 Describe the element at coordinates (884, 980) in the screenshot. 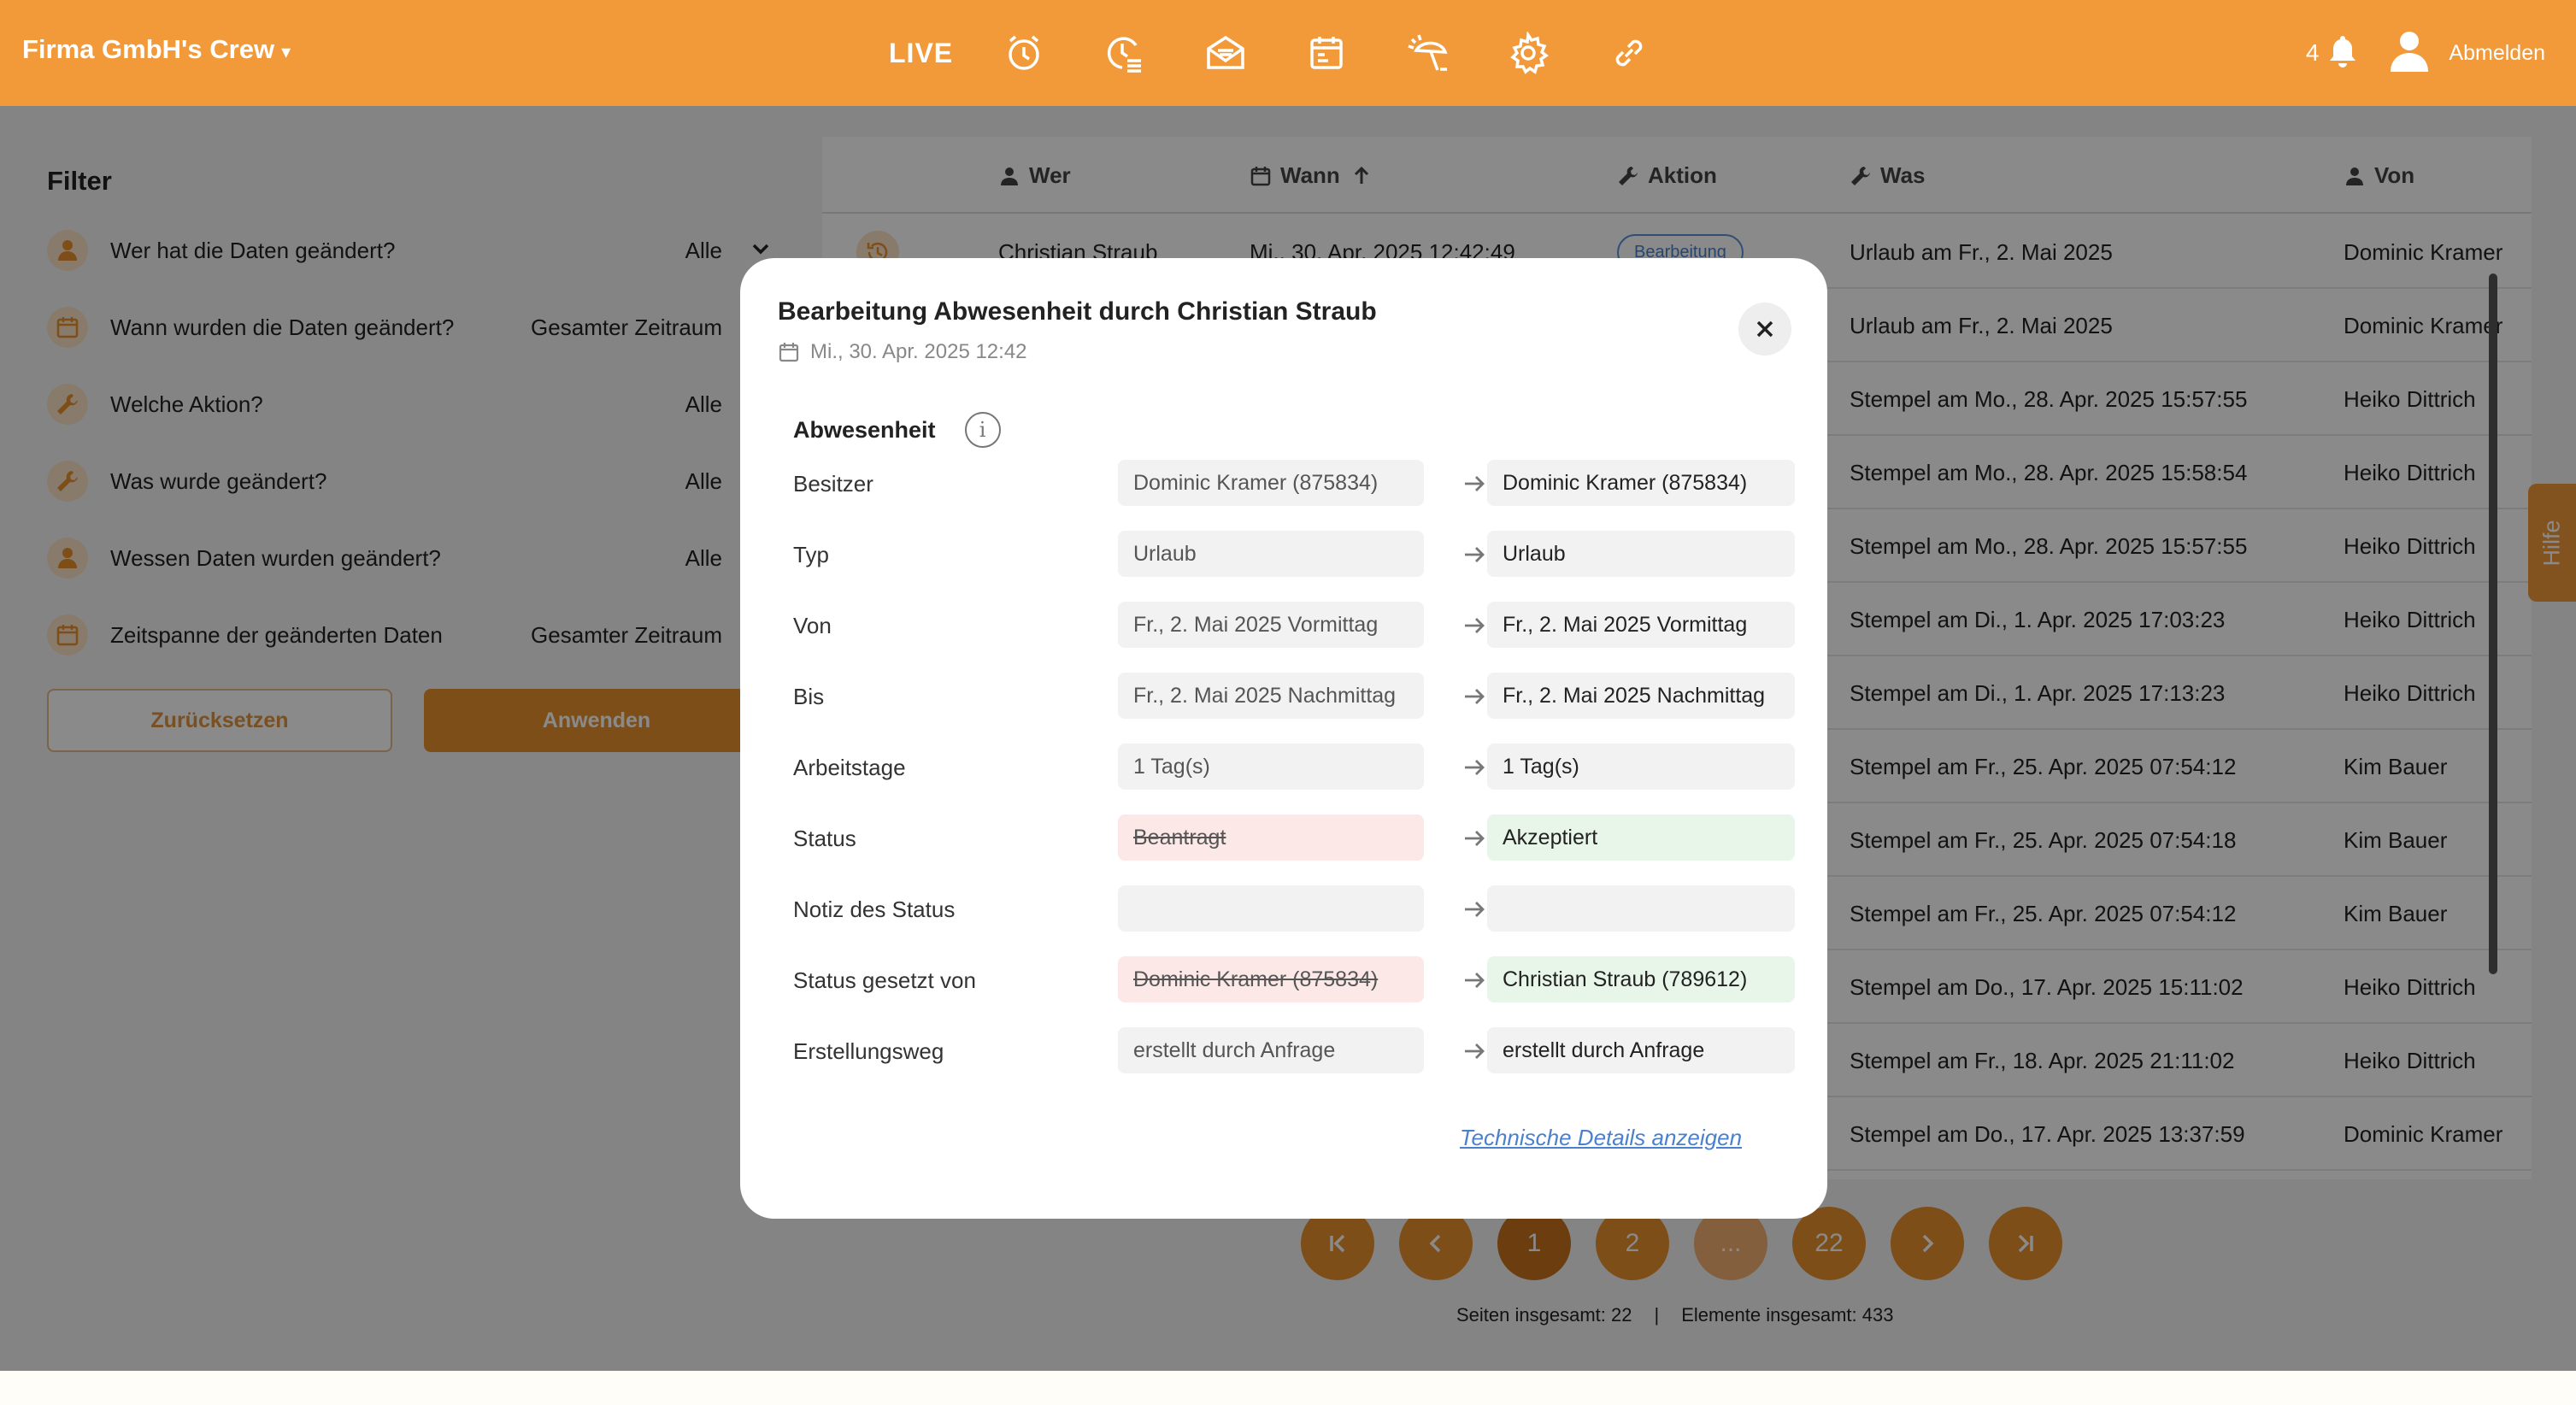

I see `field-label: Status gesetzt von` at that location.